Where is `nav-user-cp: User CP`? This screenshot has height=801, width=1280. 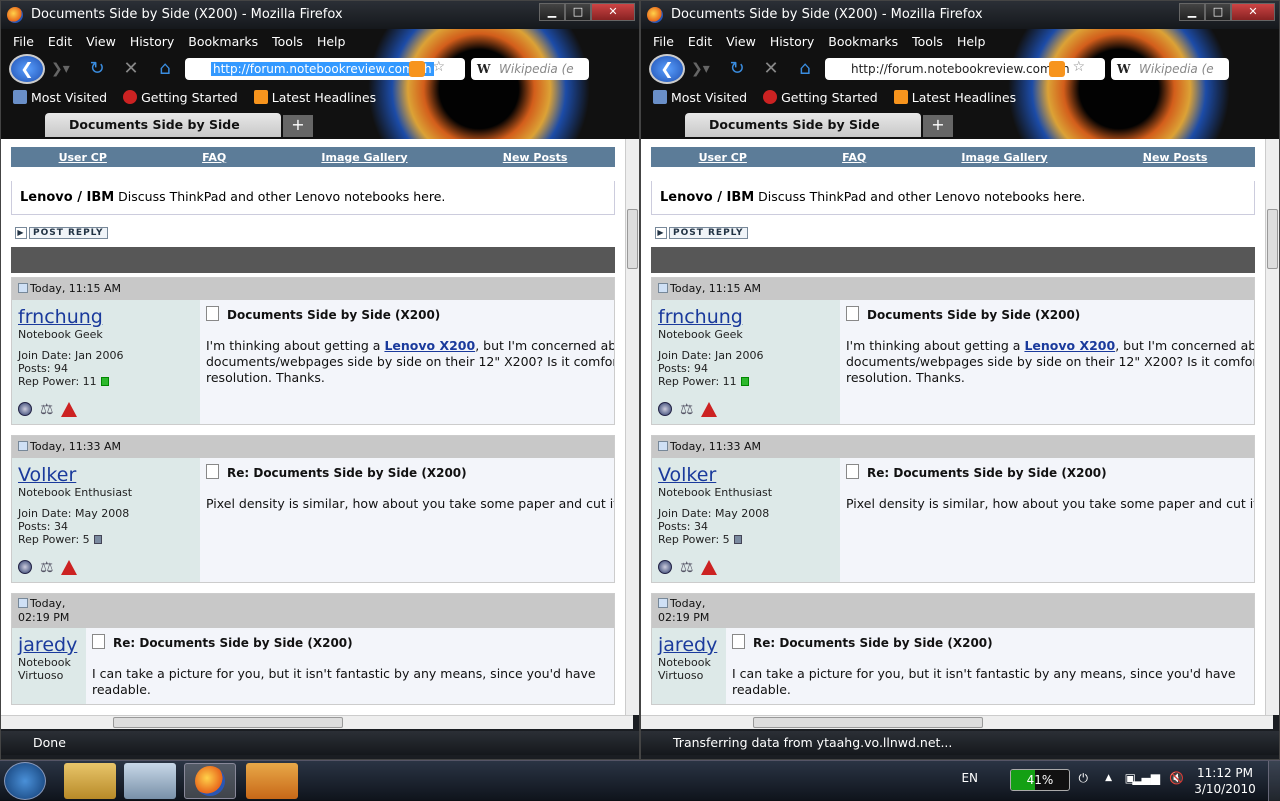
nav-user-cp: User CP is located at coordinates (83, 157).